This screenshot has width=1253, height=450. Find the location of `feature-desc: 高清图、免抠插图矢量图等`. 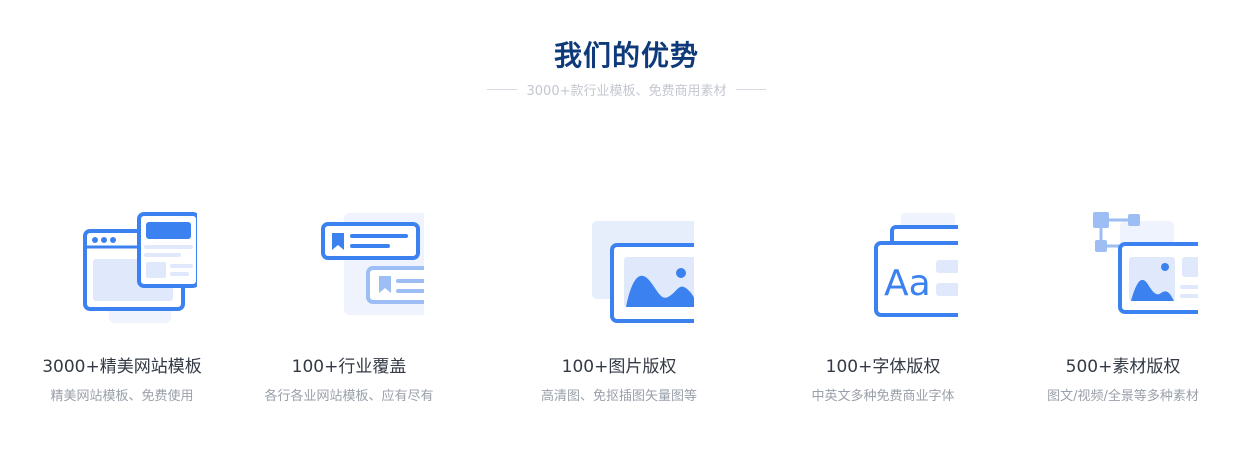

feature-desc: 高清图、免抠插图矢量图等 is located at coordinates (618, 396).